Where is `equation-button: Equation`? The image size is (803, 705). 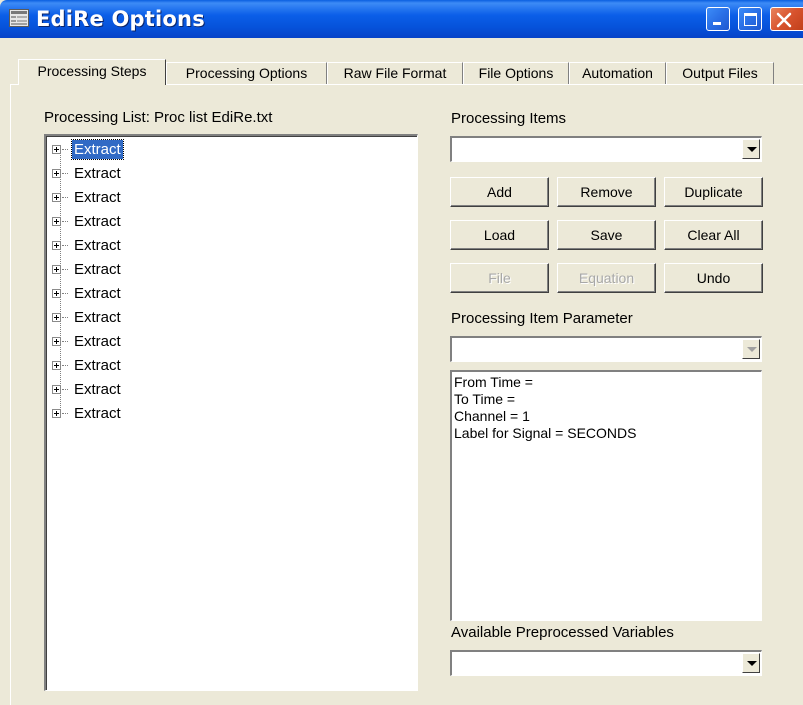
equation-button: Equation is located at coordinates (606, 278).